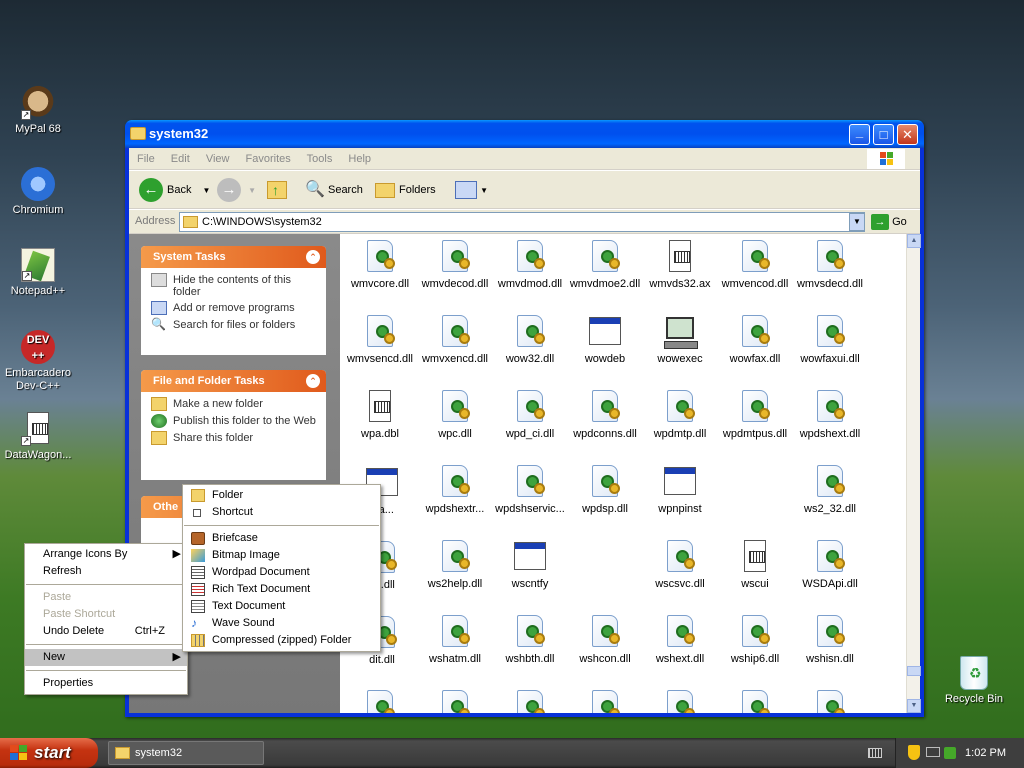 Image resolution: width=1024 pixels, height=768 pixels. Describe the element at coordinates (234, 421) in the screenshot. I see `task-publish-web: Publish this folder to the Web` at that location.